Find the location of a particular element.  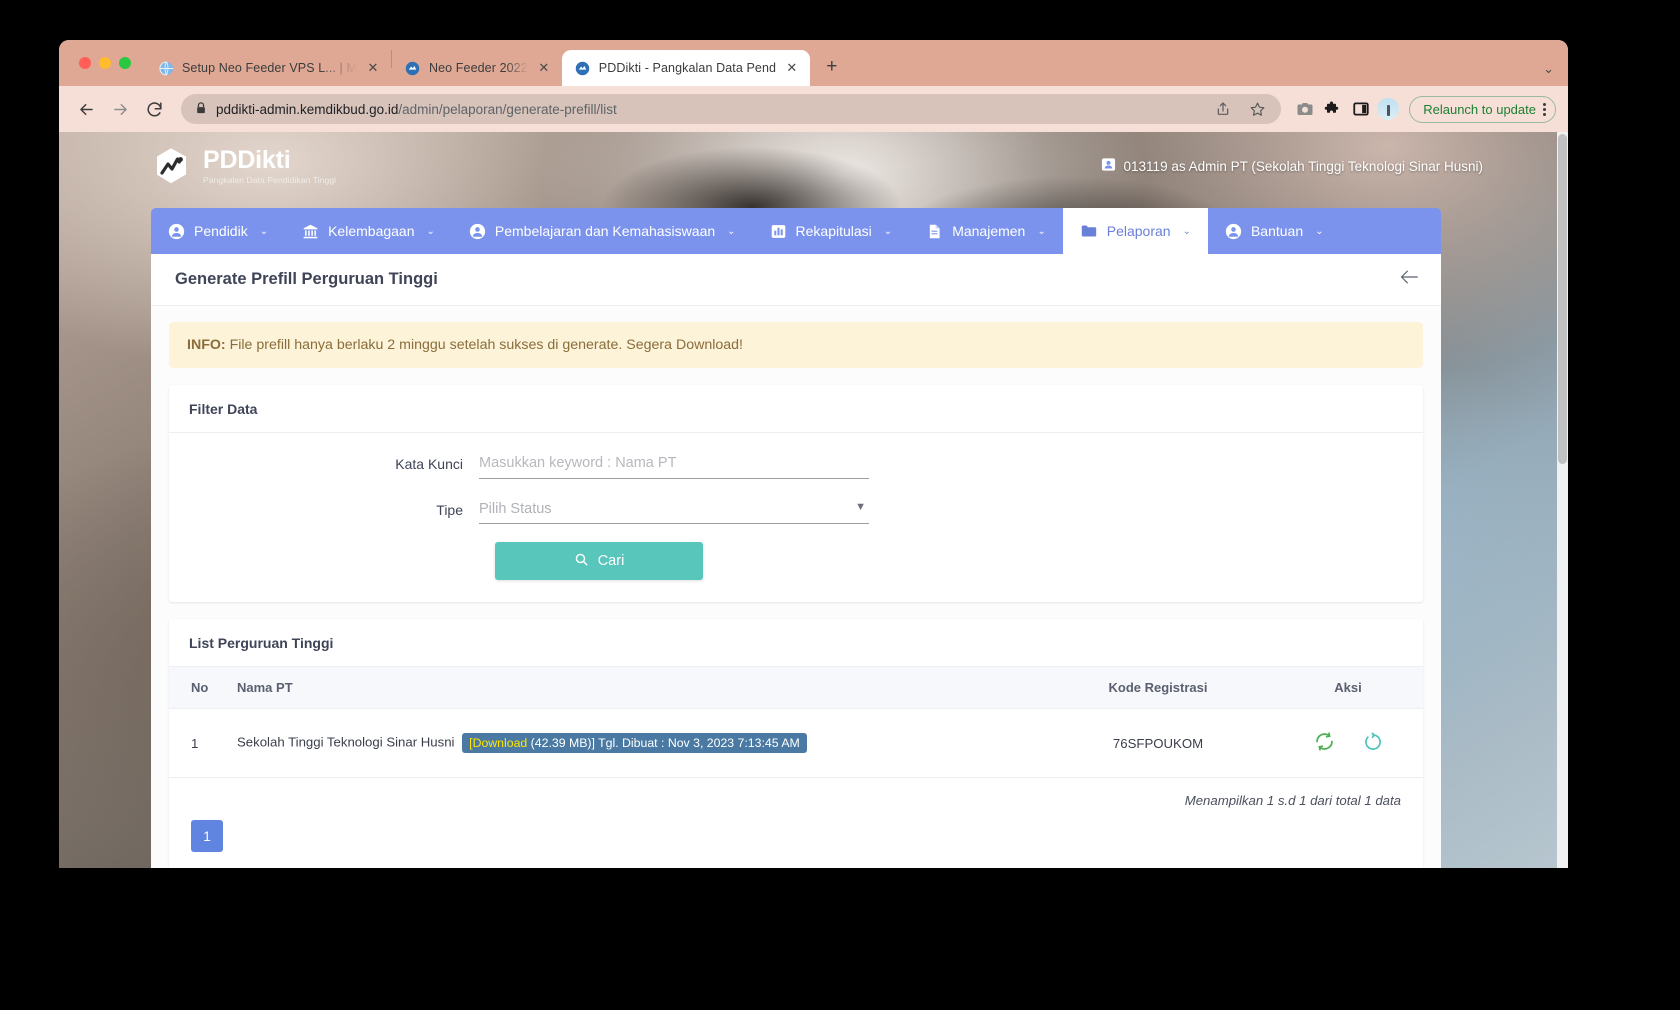

forward-icon is located at coordinates (120, 109).